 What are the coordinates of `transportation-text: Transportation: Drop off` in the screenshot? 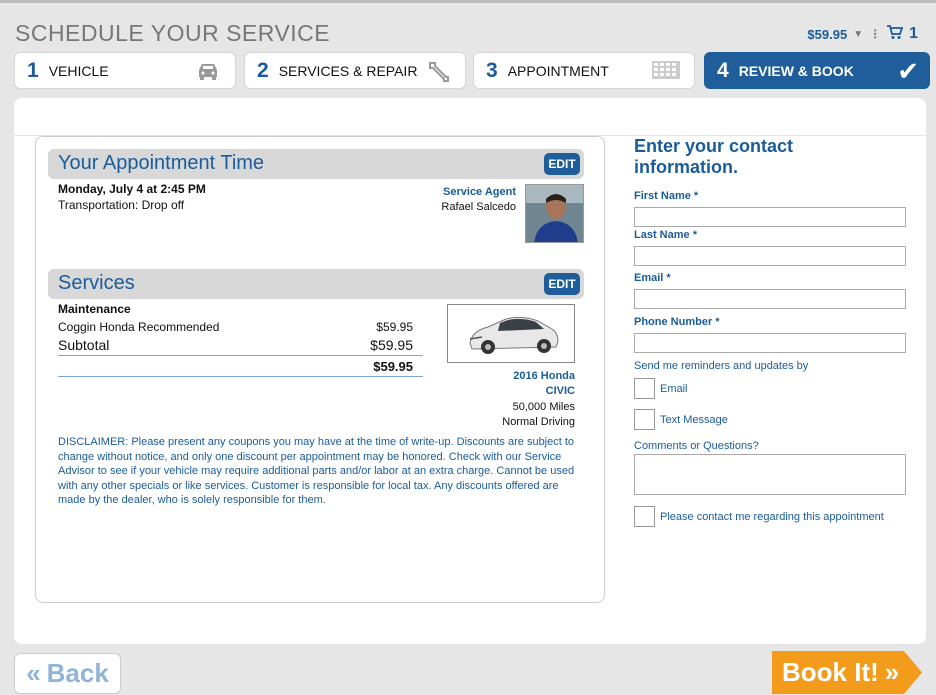 It's located at (121, 205).